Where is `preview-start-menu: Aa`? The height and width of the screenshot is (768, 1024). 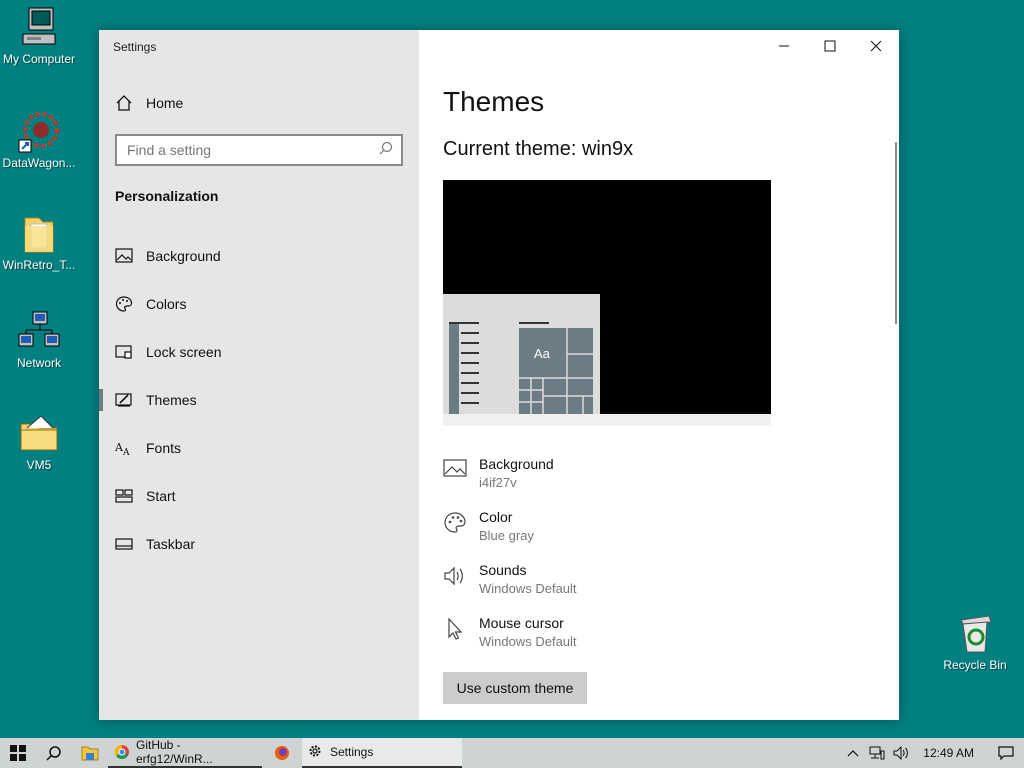 preview-start-menu: Aa is located at coordinates (521, 368).